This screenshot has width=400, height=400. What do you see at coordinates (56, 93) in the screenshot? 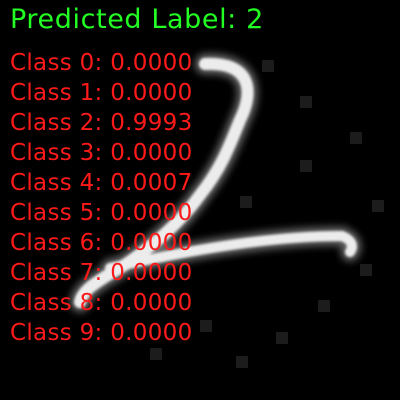
I see `class-label: Class 1:` at bounding box center [56, 93].